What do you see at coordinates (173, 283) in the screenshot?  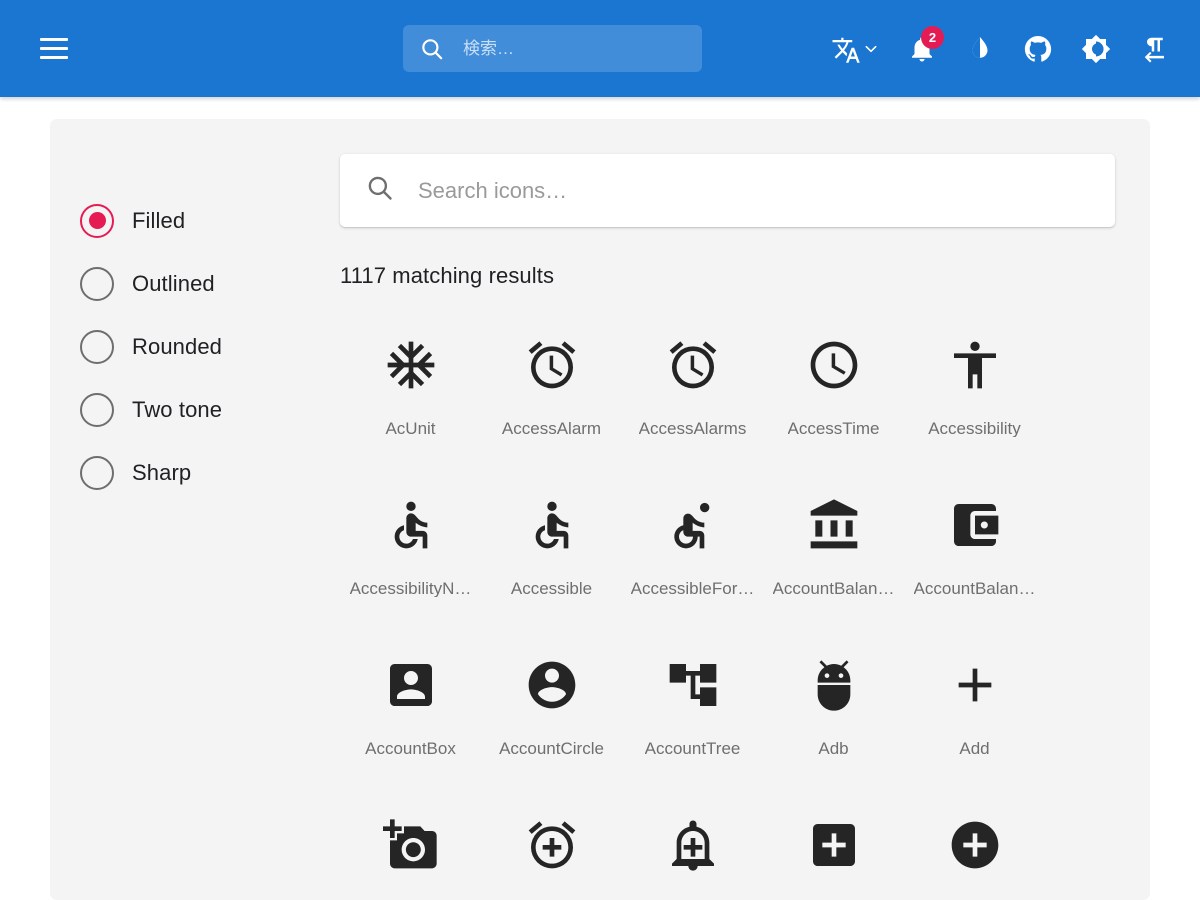 I see `radio-label: Outlined` at bounding box center [173, 283].